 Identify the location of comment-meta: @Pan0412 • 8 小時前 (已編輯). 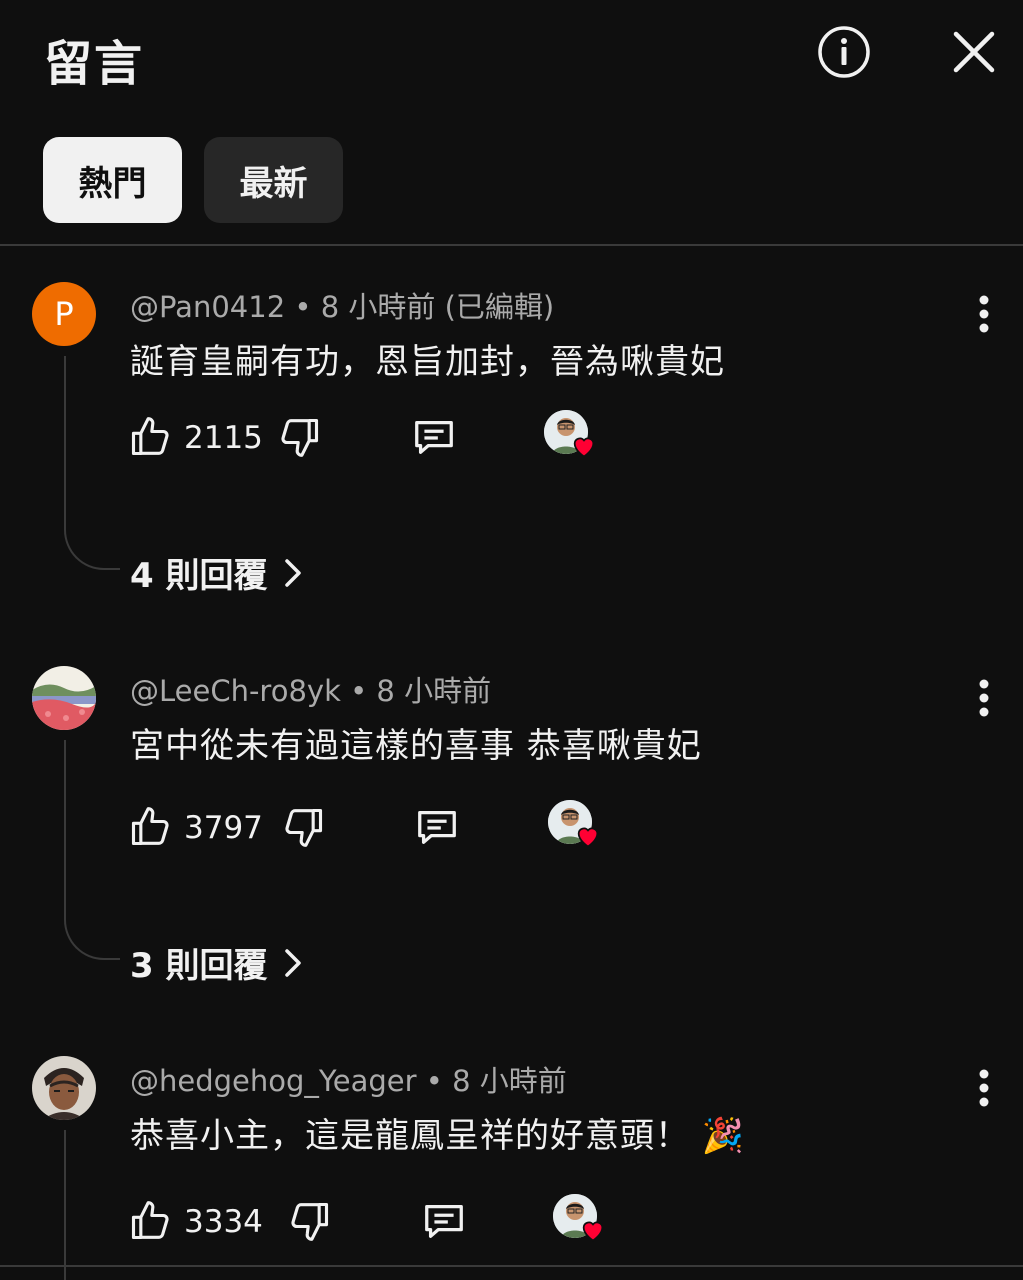
(342, 305).